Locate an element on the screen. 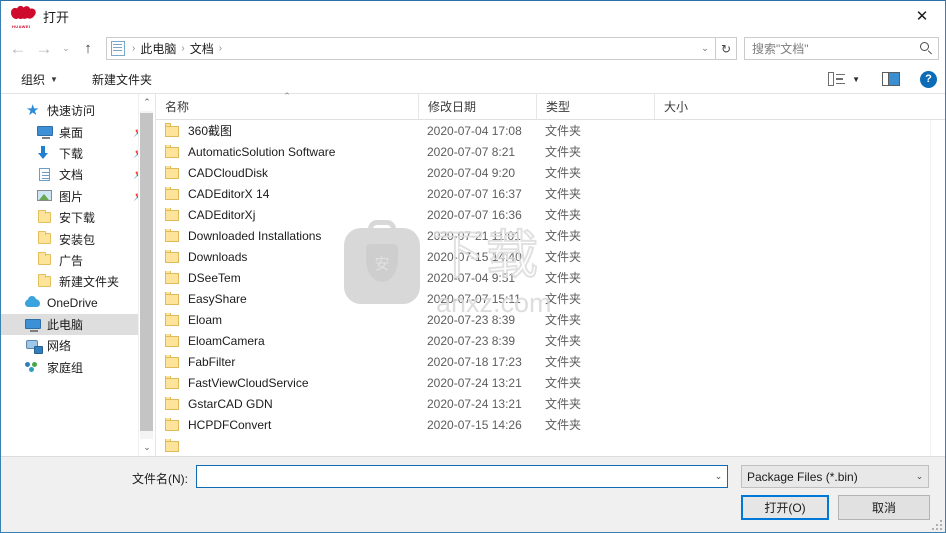 The height and width of the screenshot is (533, 946). preview-pane-icon is located at coordinates (891, 79).